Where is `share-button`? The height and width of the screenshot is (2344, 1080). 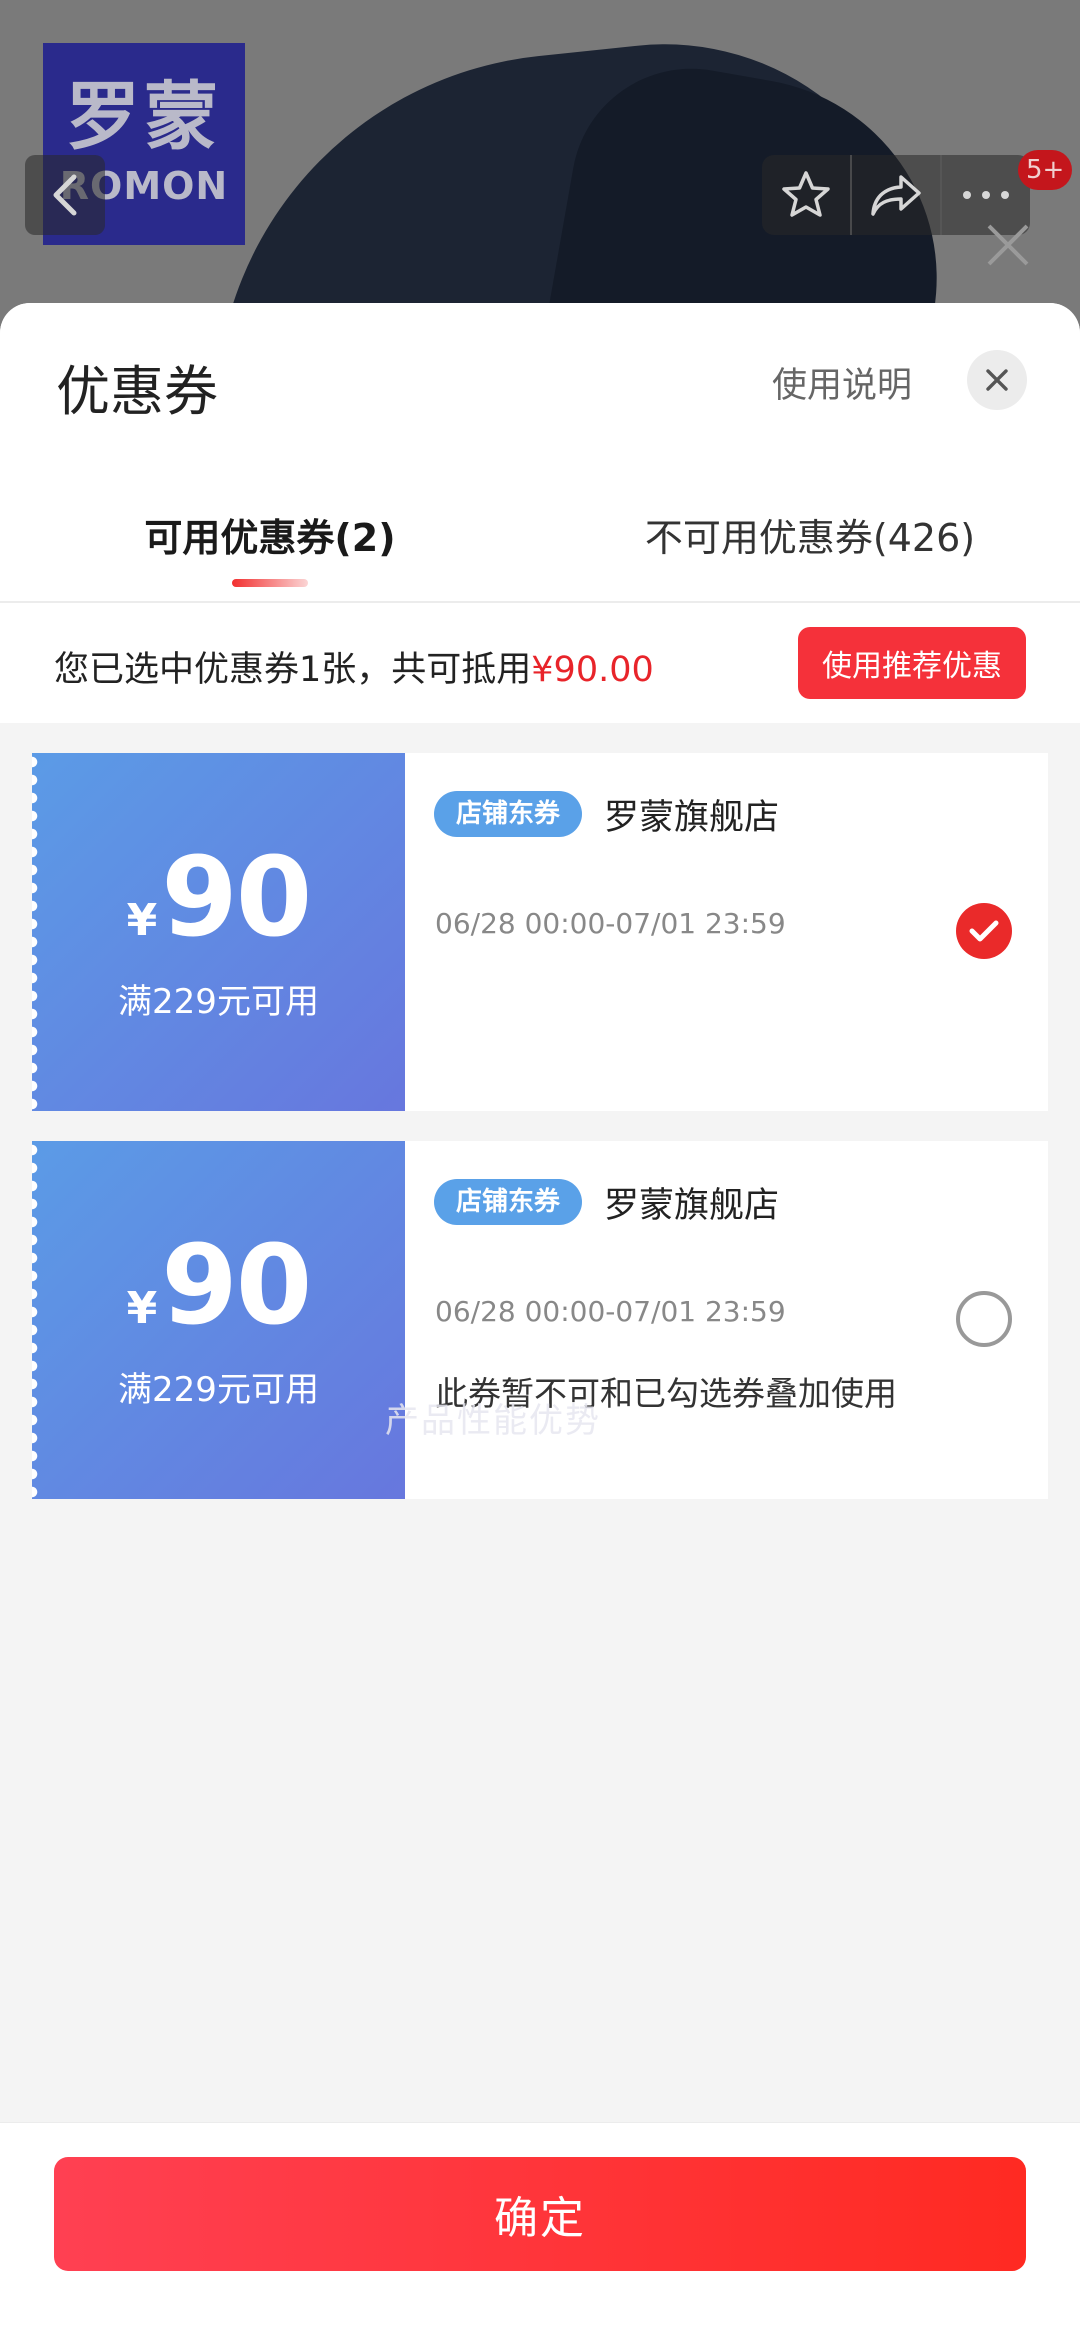
share-button is located at coordinates (897, 195).